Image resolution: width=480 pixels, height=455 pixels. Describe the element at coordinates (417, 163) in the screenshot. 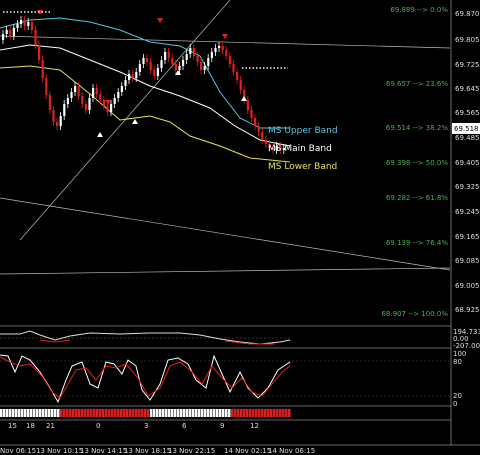

I see `fib-label: 69.398 --> 50.0%` at that location.